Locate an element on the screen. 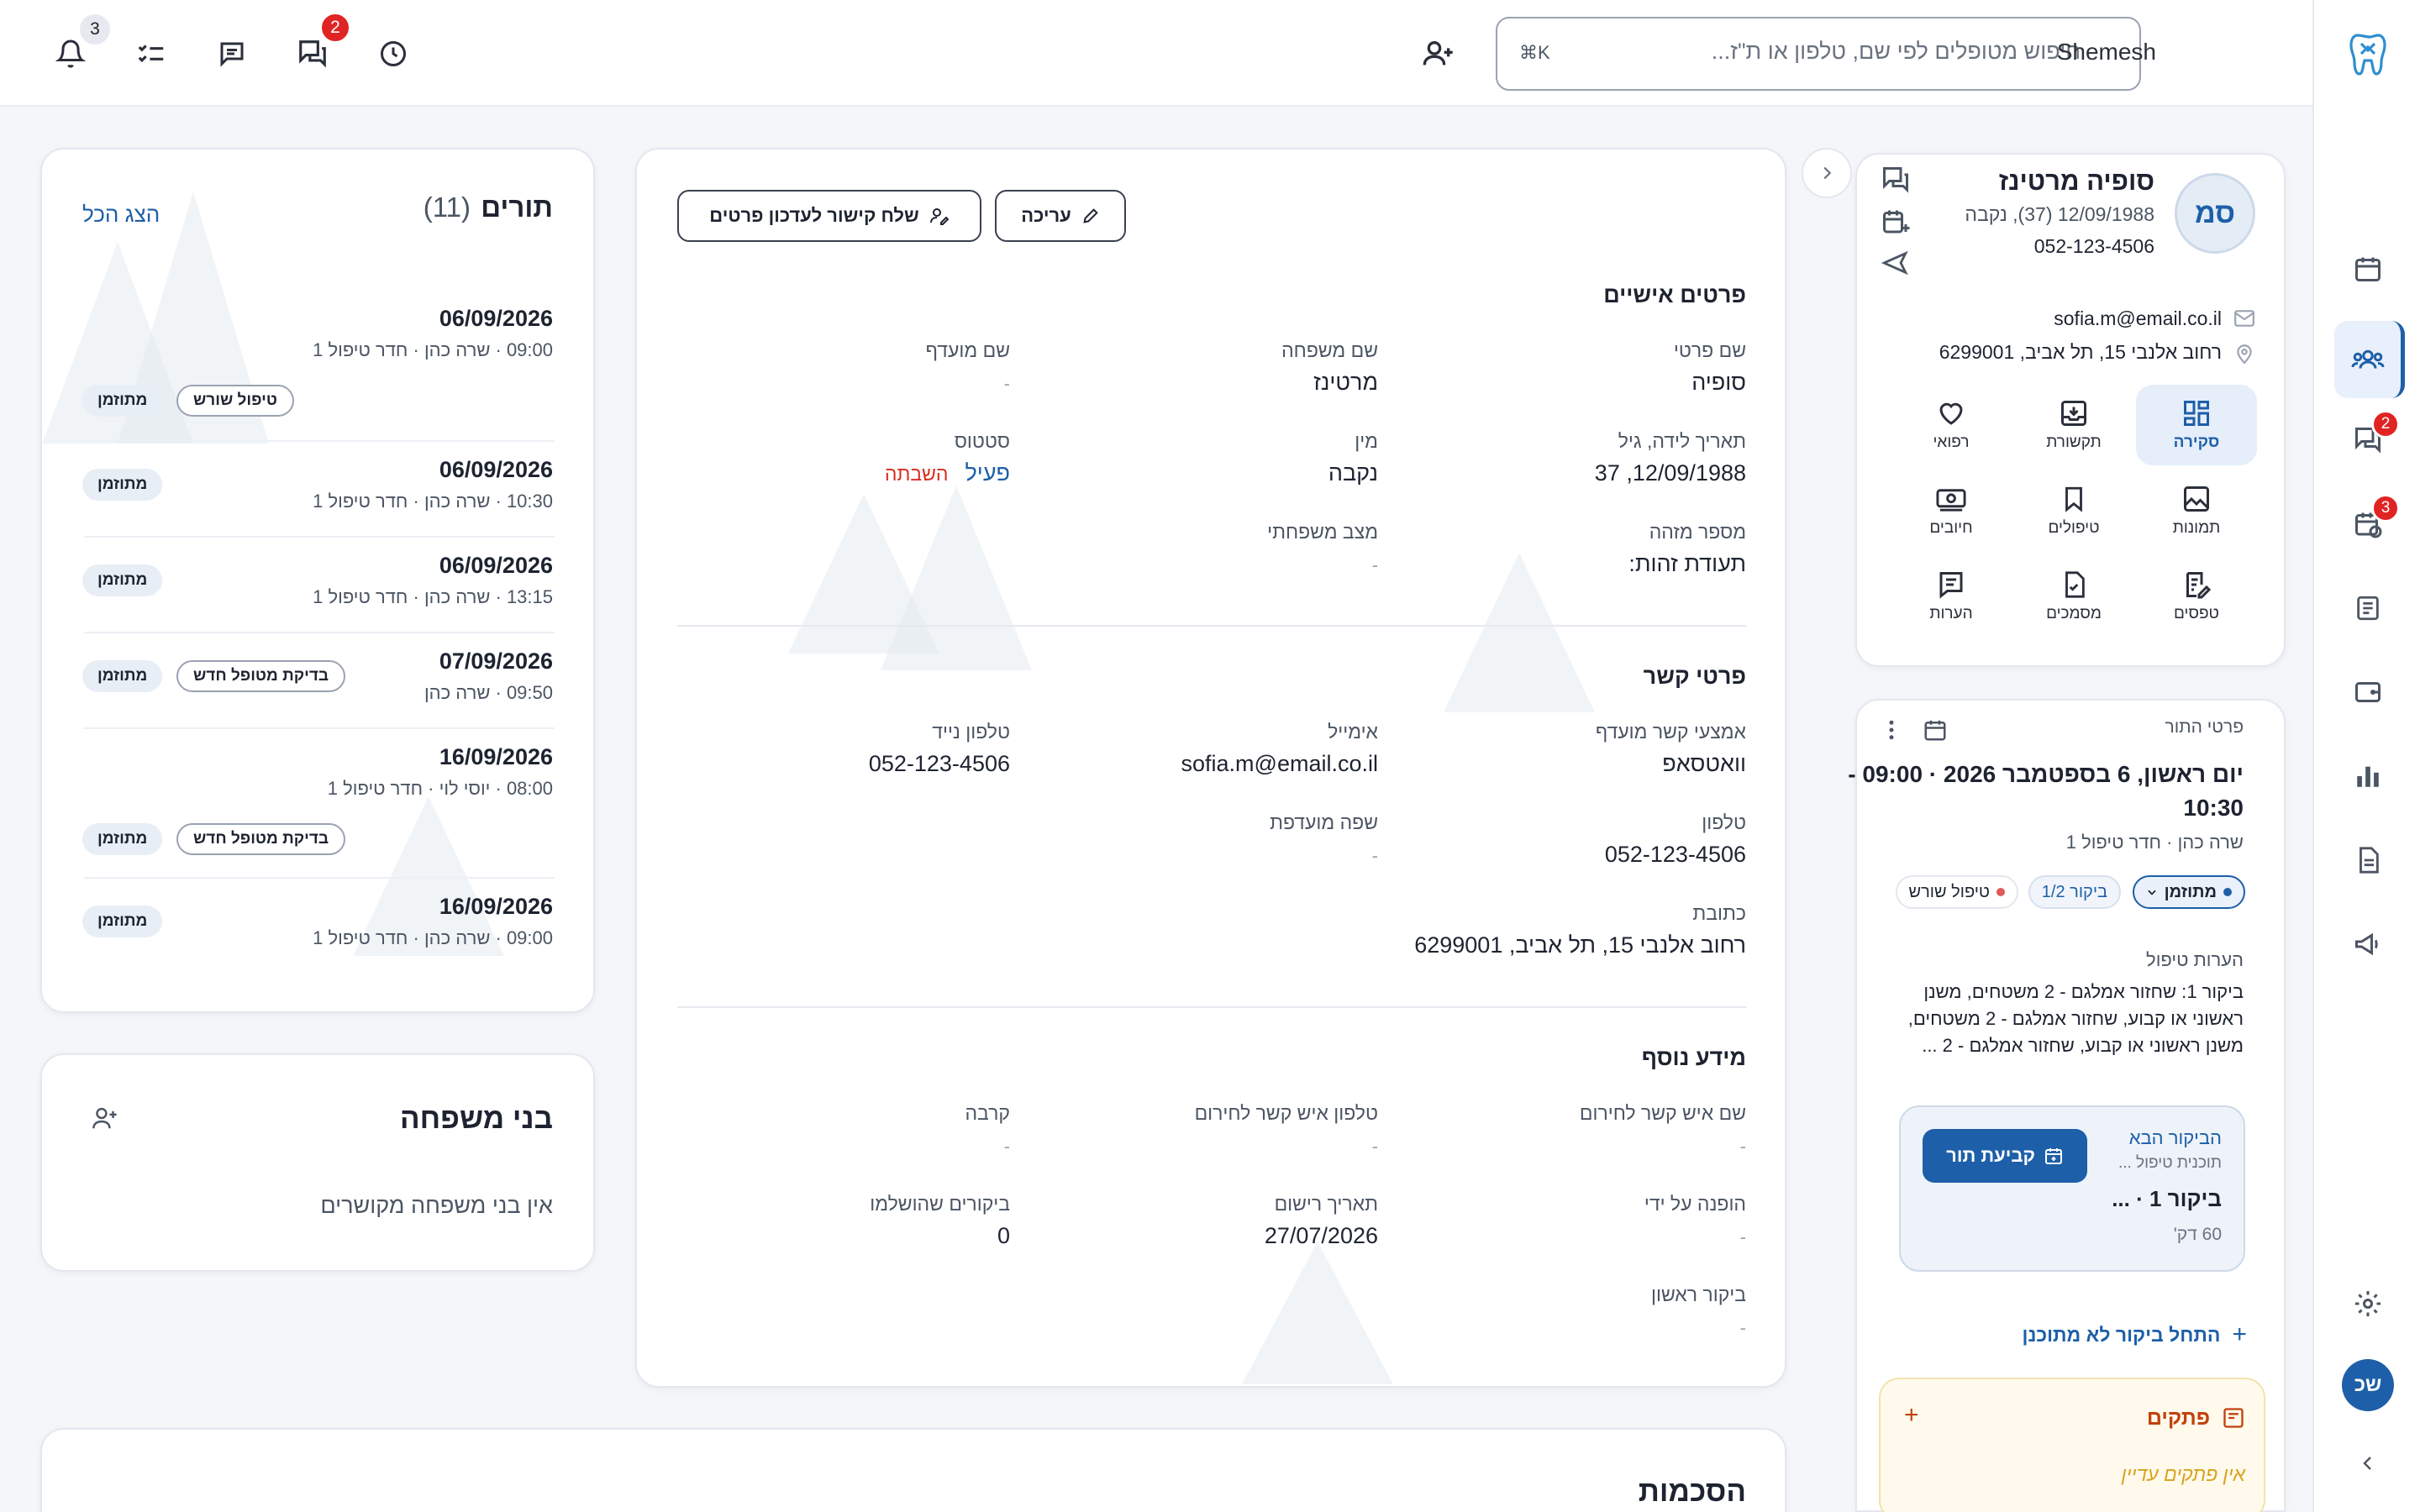 The width and height of the screenshot is (2420, 1512). appointment-title-line1: יום ראשון, 6 בספטמבר 2026 · 09:00 - is located at coordinates (2046, 774).